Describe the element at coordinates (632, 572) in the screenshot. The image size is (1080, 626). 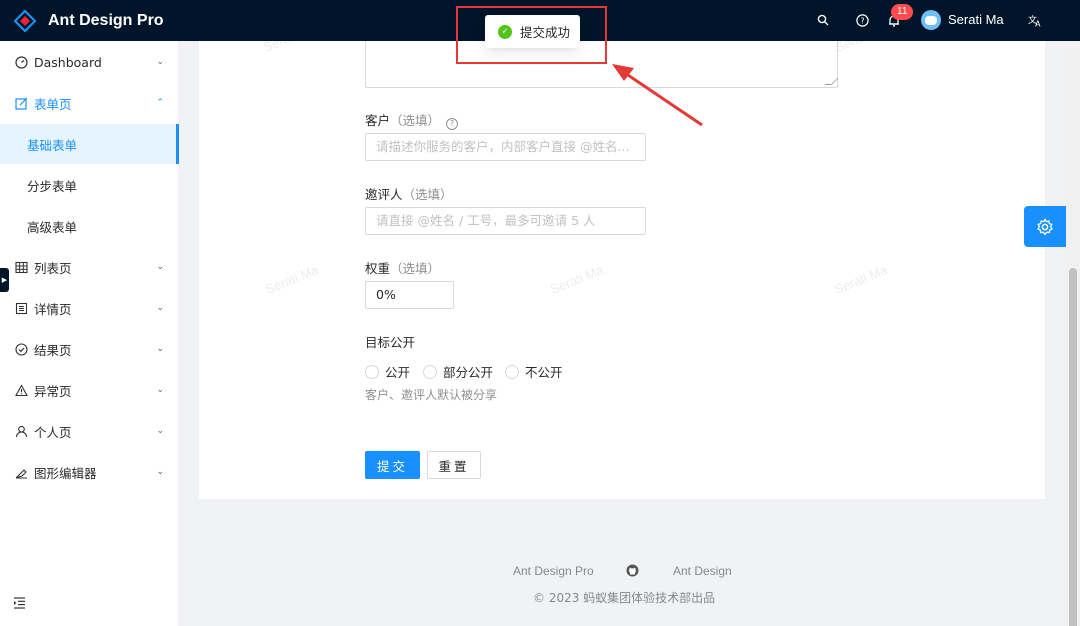
I see `github-icon` at that location.